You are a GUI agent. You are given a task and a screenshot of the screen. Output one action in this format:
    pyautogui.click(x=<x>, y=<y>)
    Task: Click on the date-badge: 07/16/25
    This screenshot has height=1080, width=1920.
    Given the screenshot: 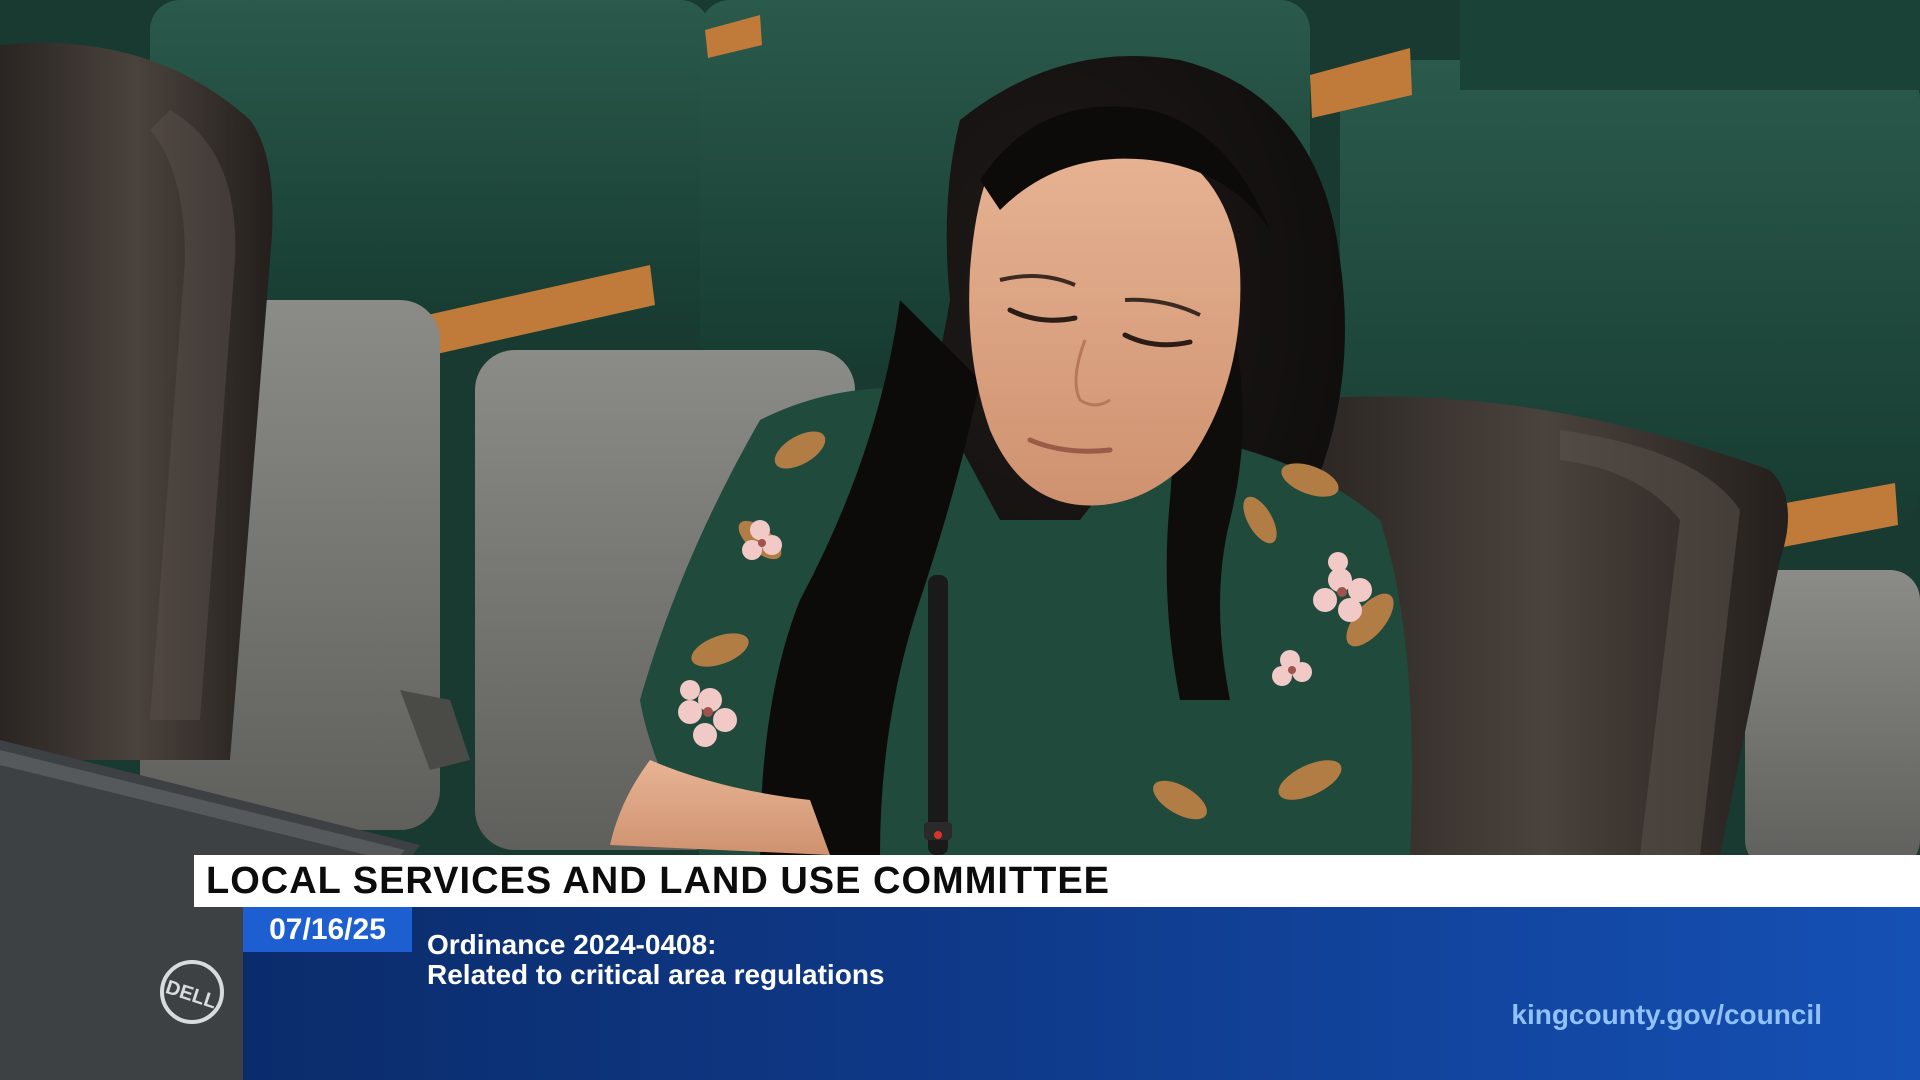 What is the action you would take?
    pyautogui.click(x=327, y=929)
    